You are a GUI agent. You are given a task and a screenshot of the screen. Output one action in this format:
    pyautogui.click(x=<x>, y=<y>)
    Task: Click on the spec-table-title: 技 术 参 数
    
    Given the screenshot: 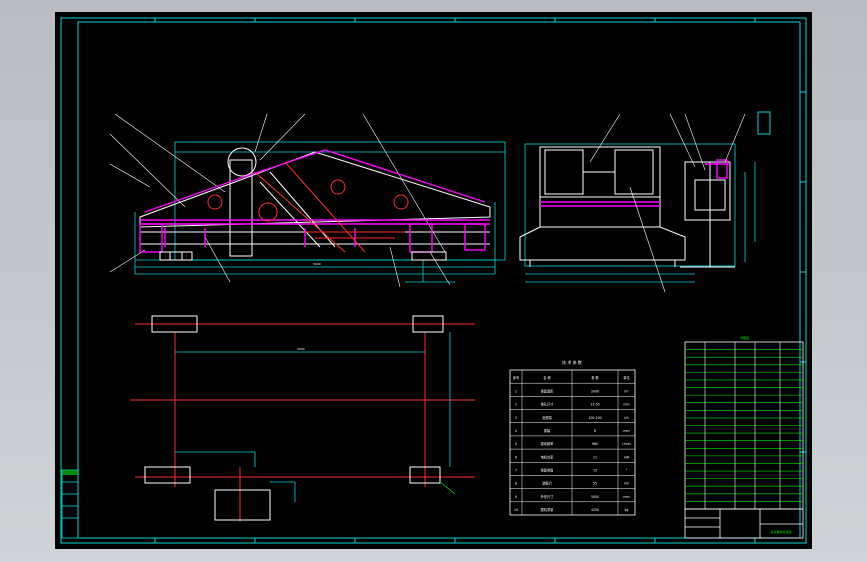 What is the action you would take?
    pyautogui.click(x=572, y=362)
    